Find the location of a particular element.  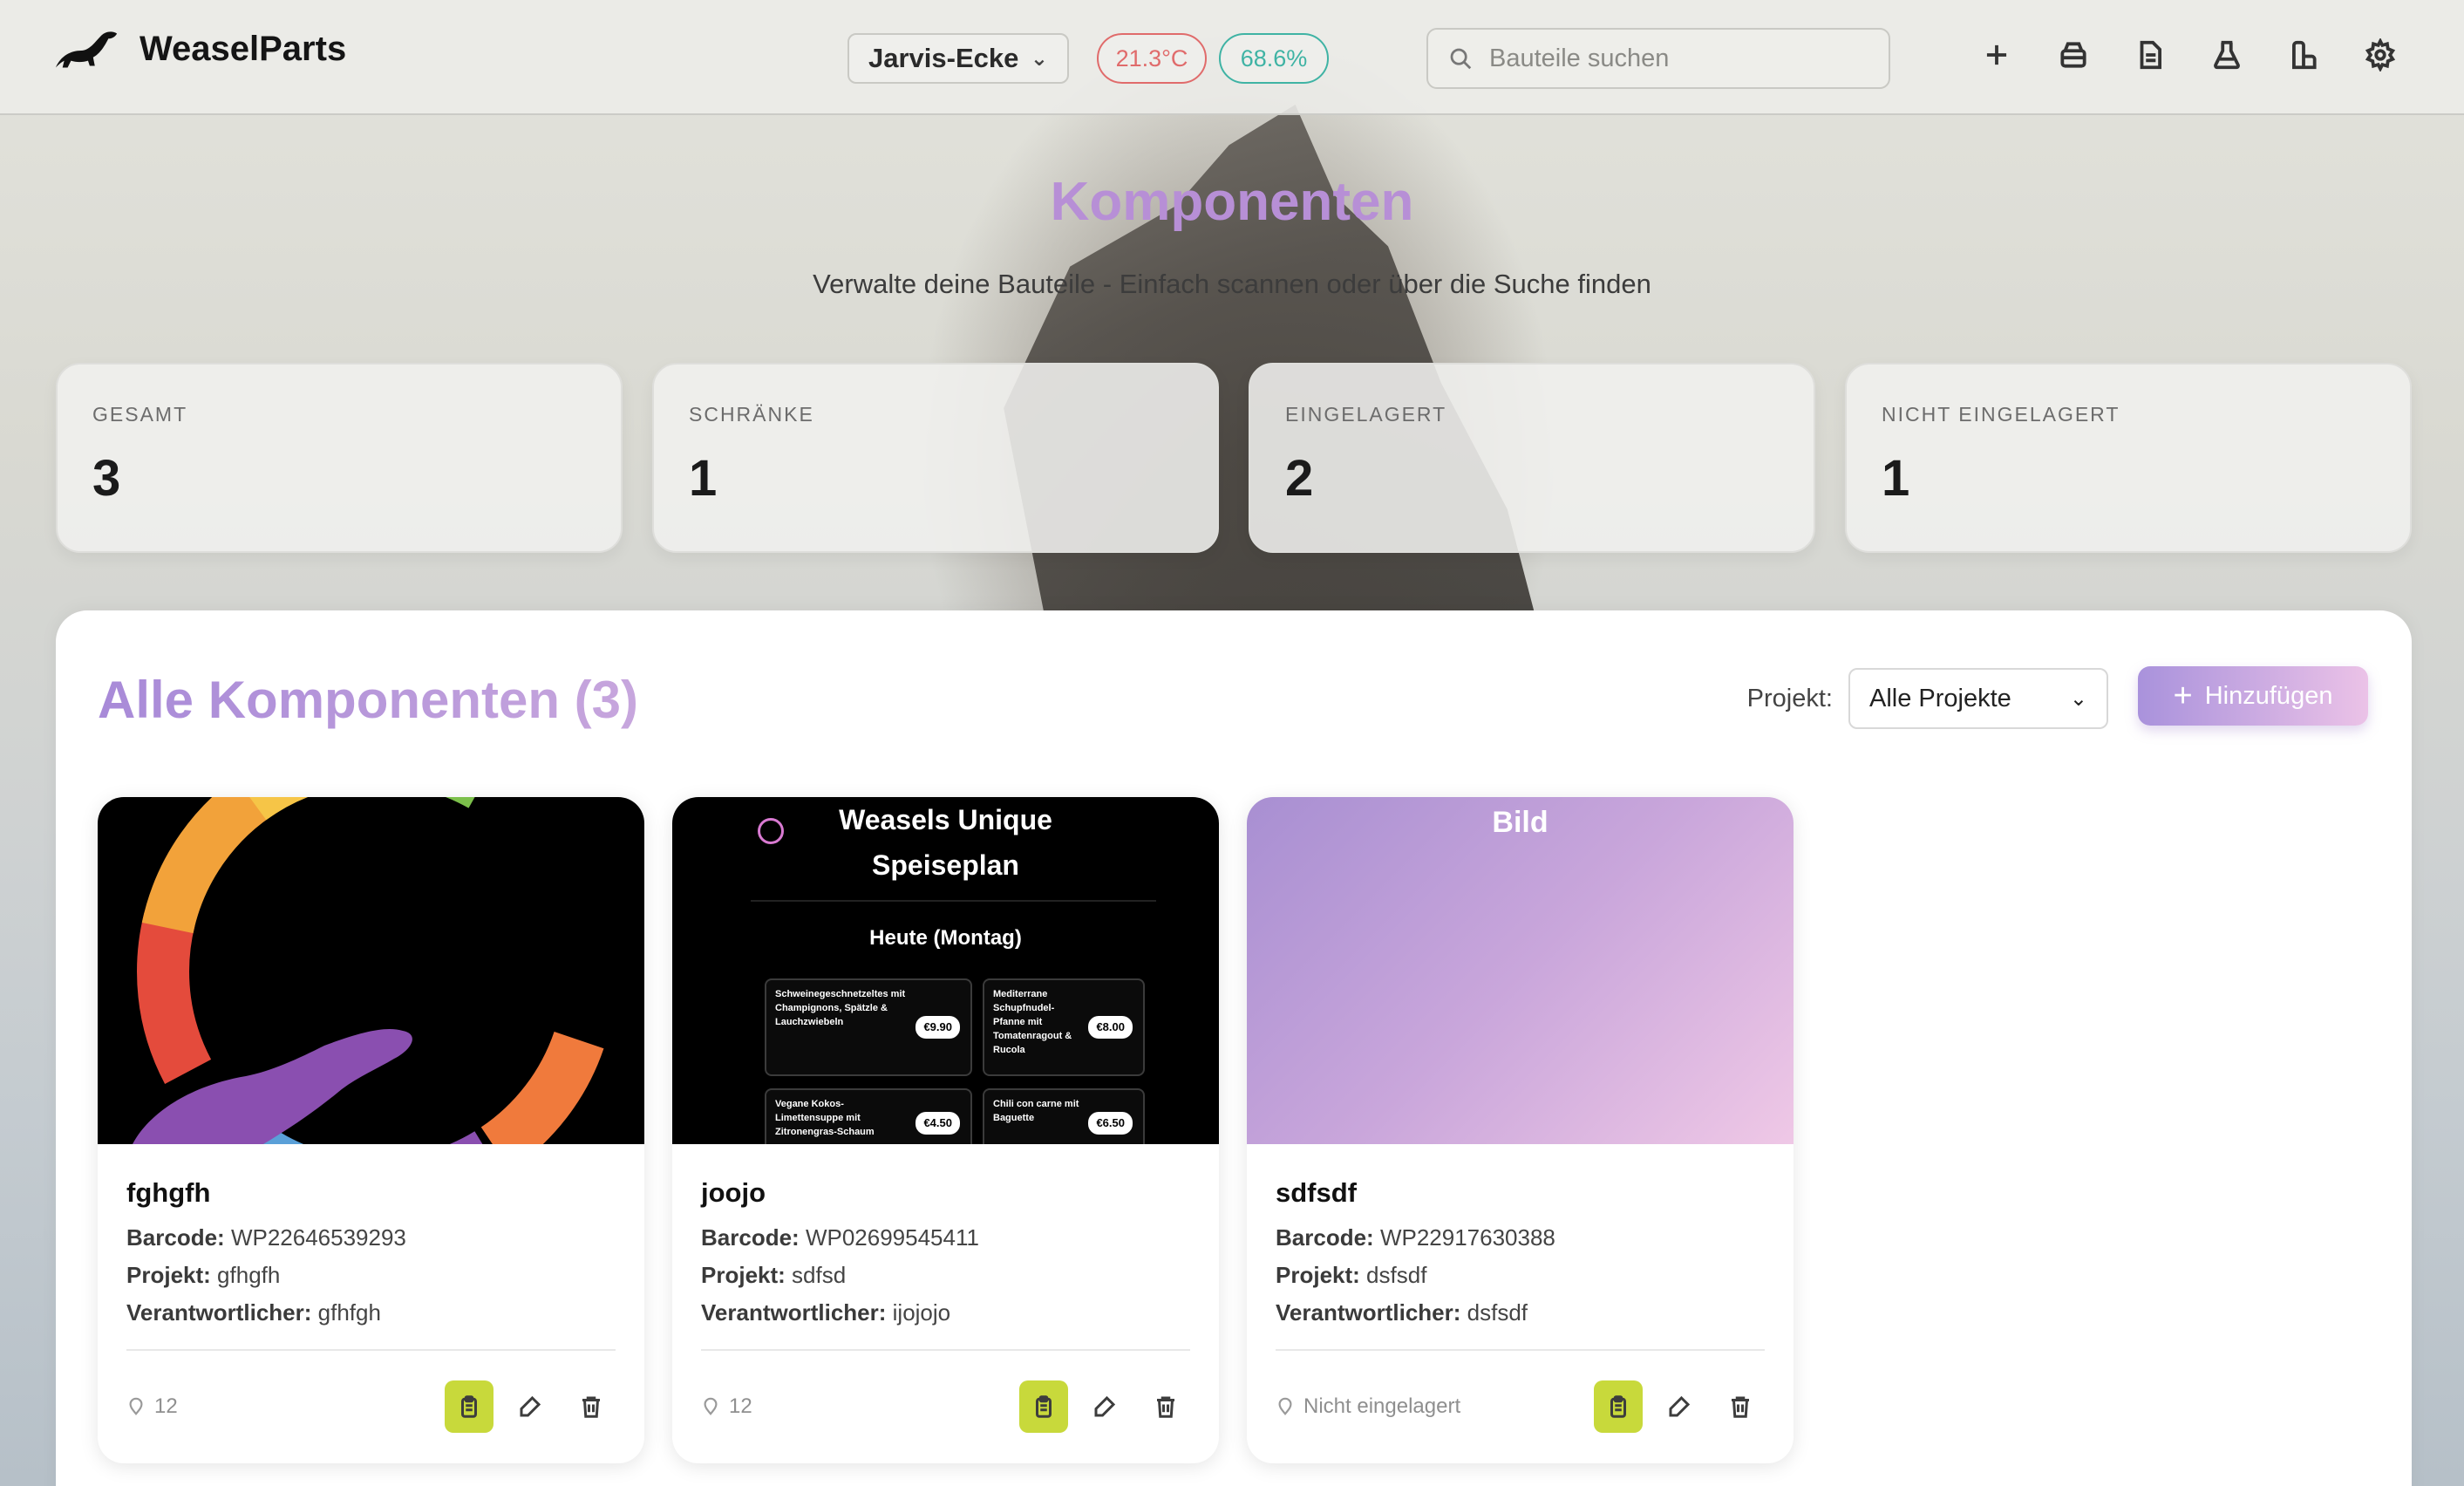

menu-dish: Chili con carne mit Baguette €6.50 is located at coordinates (1064, 1116).